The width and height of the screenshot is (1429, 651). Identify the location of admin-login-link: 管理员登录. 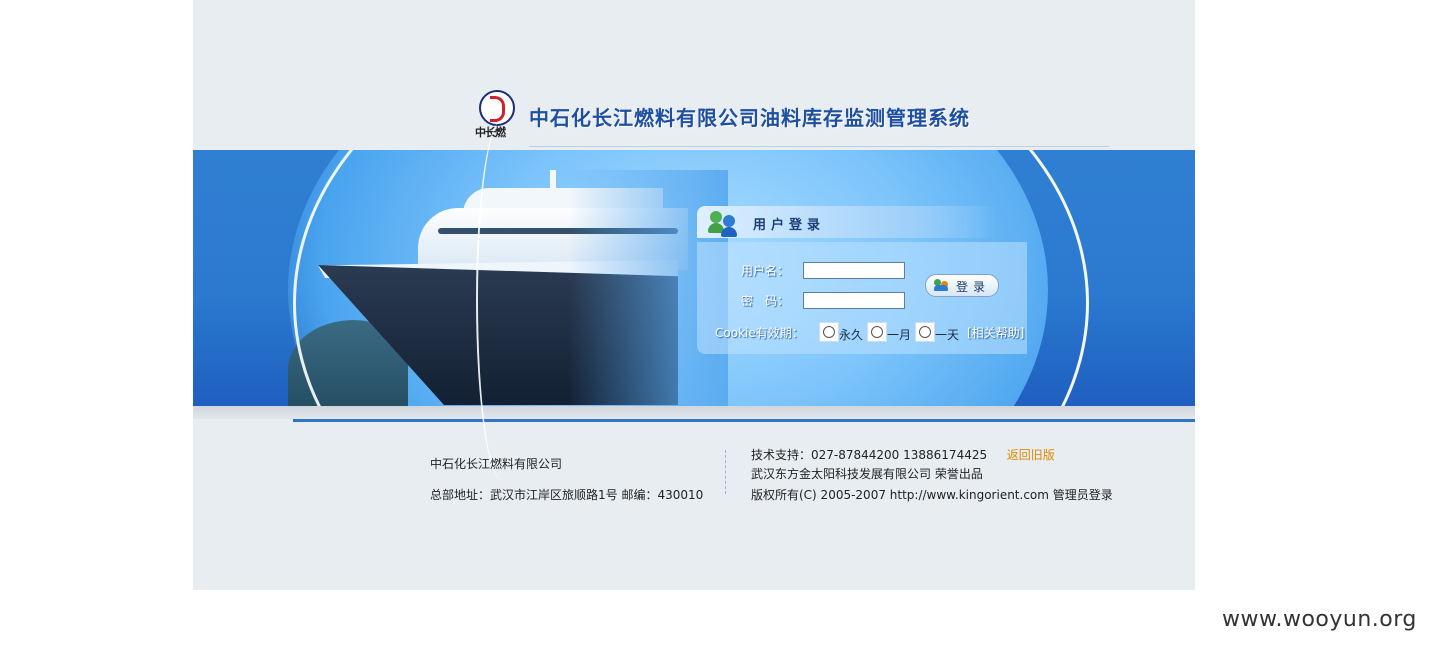
(1083, 495).